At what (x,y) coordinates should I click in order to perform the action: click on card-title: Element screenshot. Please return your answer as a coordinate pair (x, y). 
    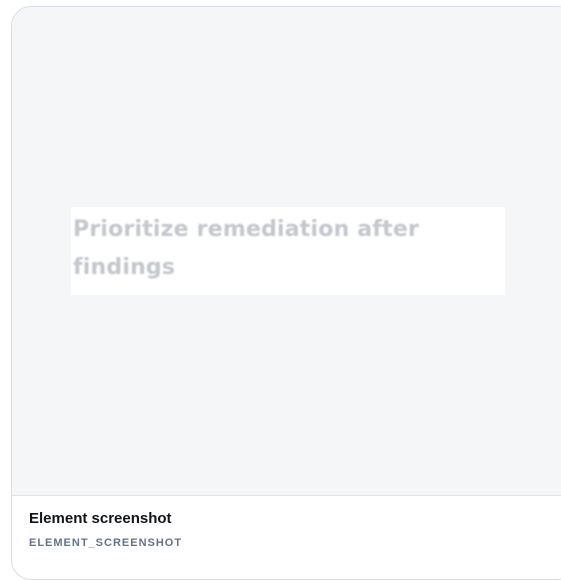
    Looking at the image, I should click on (100, 518).